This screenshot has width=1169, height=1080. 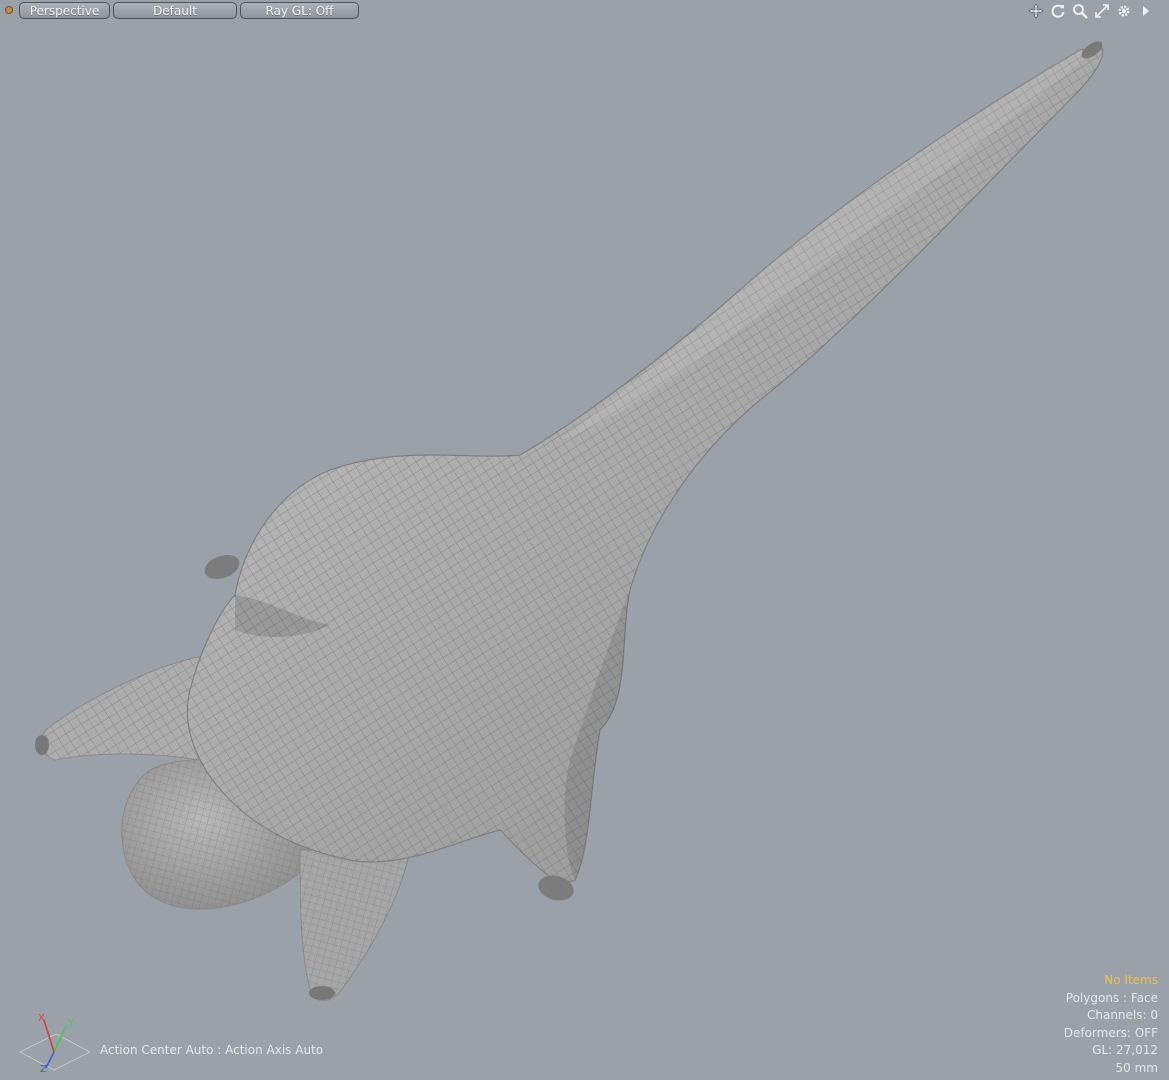 I want to click on channels-count: Channels: 0, so click(x=1122, y=1015).